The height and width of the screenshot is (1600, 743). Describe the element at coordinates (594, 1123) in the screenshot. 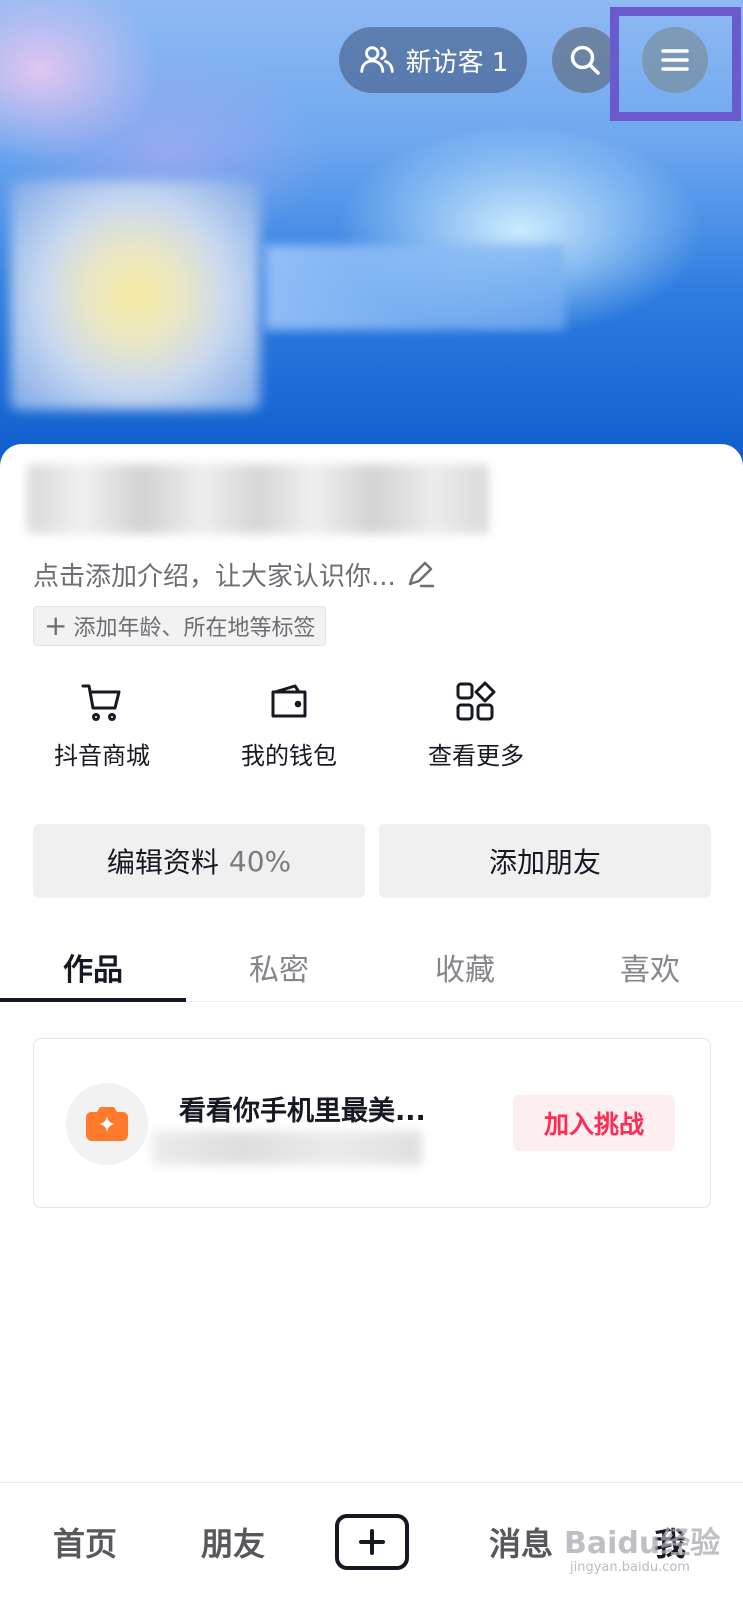

I see `join-challenge-button: 加入挑战` at that location.